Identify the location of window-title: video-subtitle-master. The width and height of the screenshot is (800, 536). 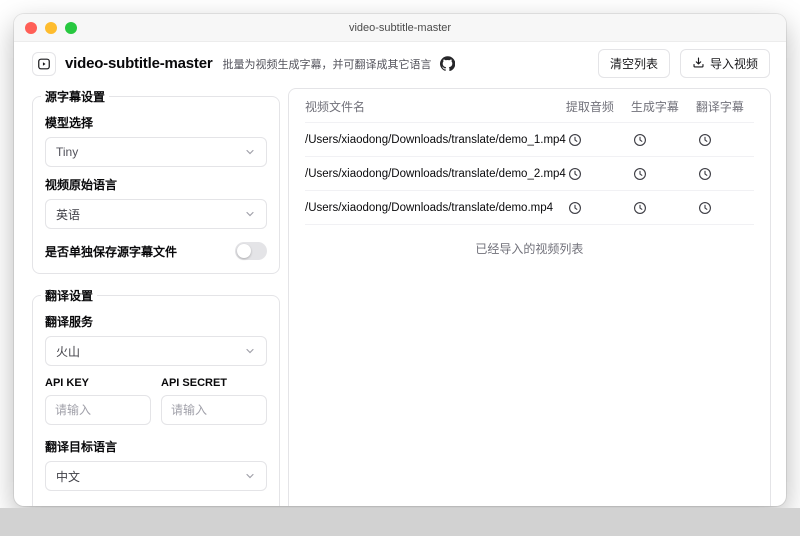
(400, 27).